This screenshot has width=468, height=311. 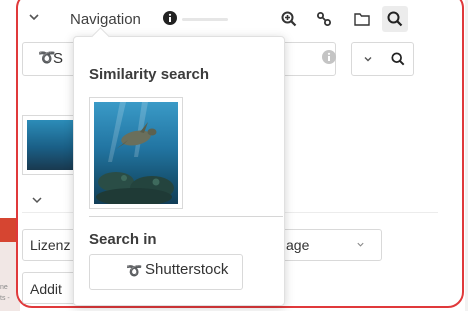 What do you see at coordinates (50, 245) in the screenshot?
I see `license-select-label: Lizenz` at bounding box center [50, 245].